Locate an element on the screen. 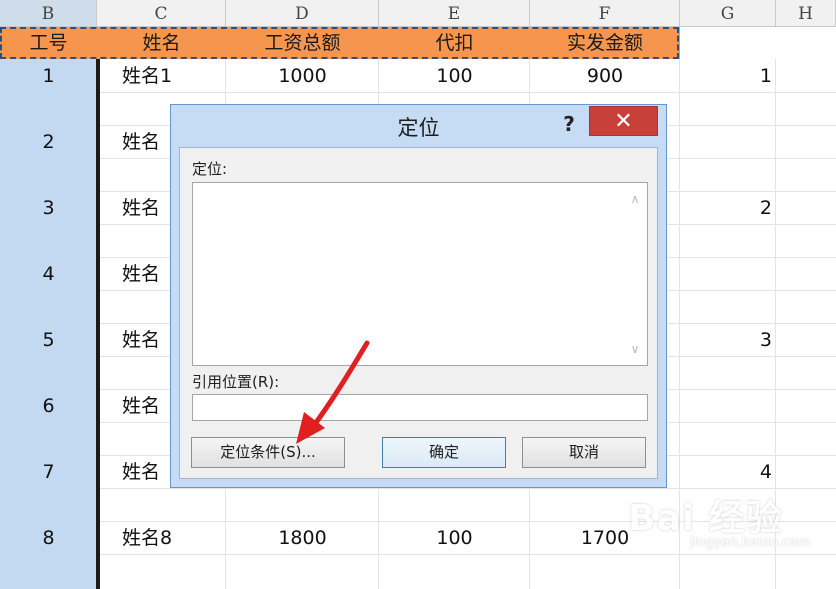  cell-id: 5 is located at coordinates (48, 340).